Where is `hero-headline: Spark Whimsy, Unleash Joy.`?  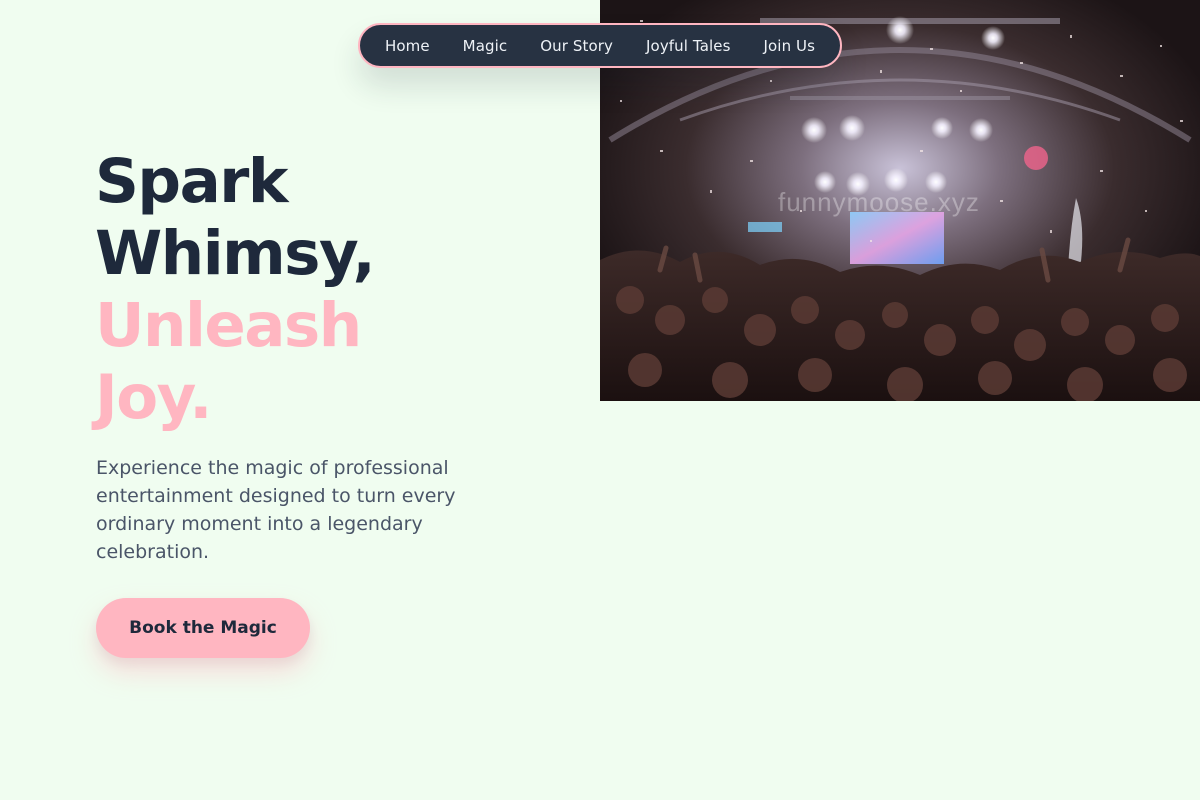
hero-headline: Spark Whimsy, Unleash Joy. is located at coordinates (325, 290).